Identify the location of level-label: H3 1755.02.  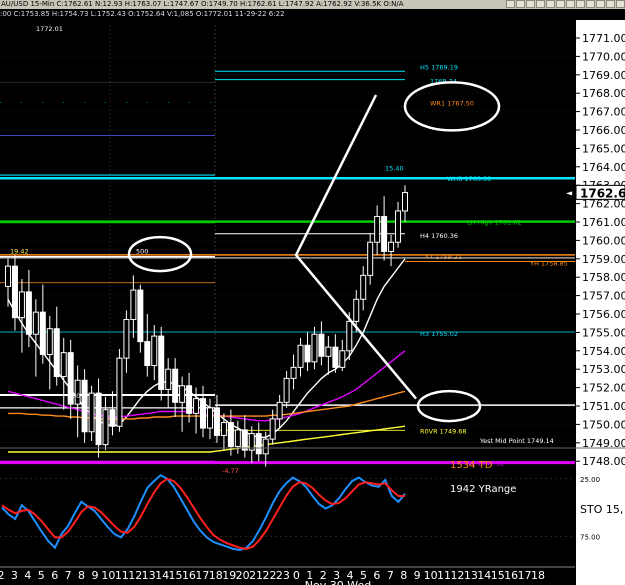
(439, 334).